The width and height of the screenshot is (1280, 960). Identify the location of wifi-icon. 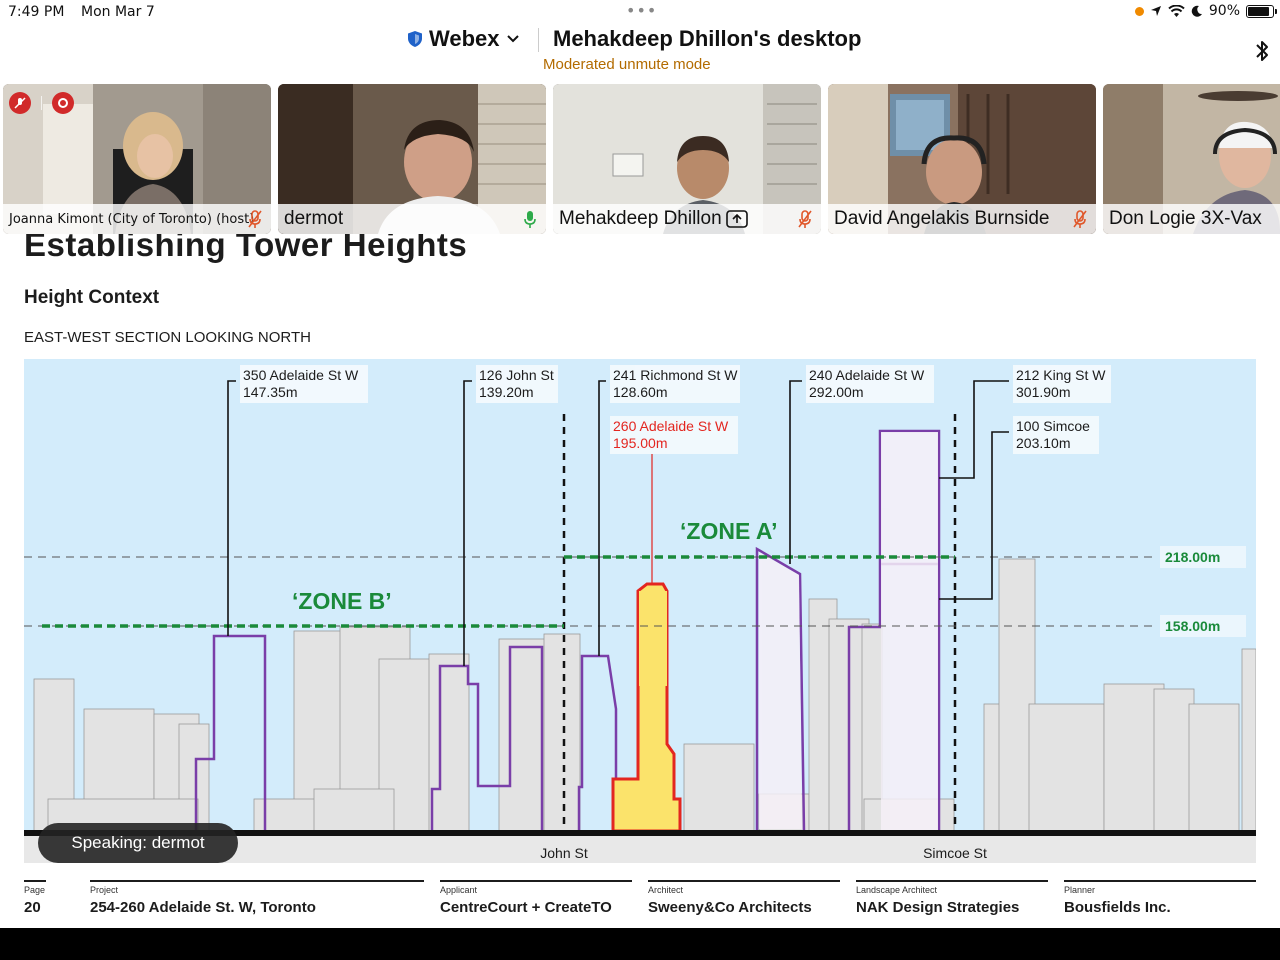
(1176, 10).